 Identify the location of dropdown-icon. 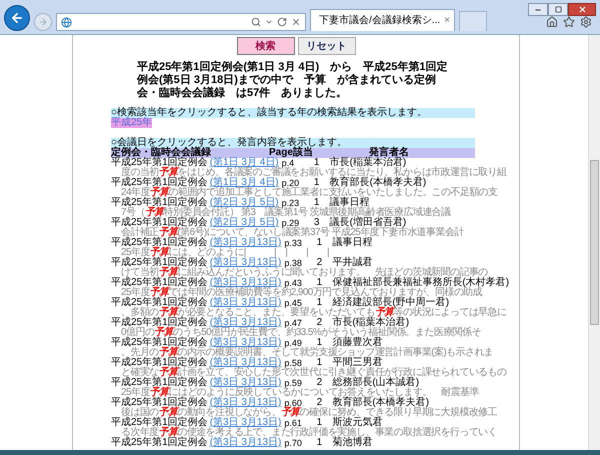
(269, 22).